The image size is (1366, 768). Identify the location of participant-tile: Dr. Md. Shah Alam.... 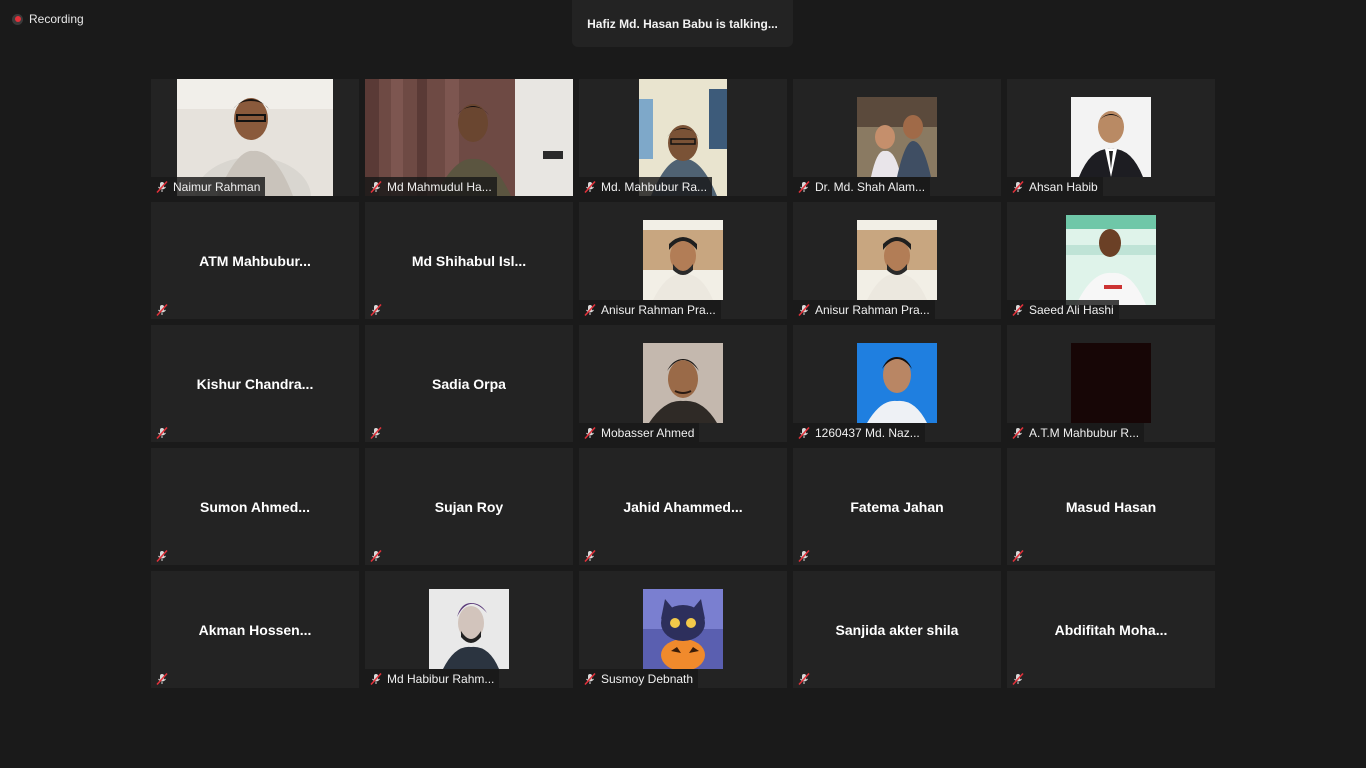
(897, 137).